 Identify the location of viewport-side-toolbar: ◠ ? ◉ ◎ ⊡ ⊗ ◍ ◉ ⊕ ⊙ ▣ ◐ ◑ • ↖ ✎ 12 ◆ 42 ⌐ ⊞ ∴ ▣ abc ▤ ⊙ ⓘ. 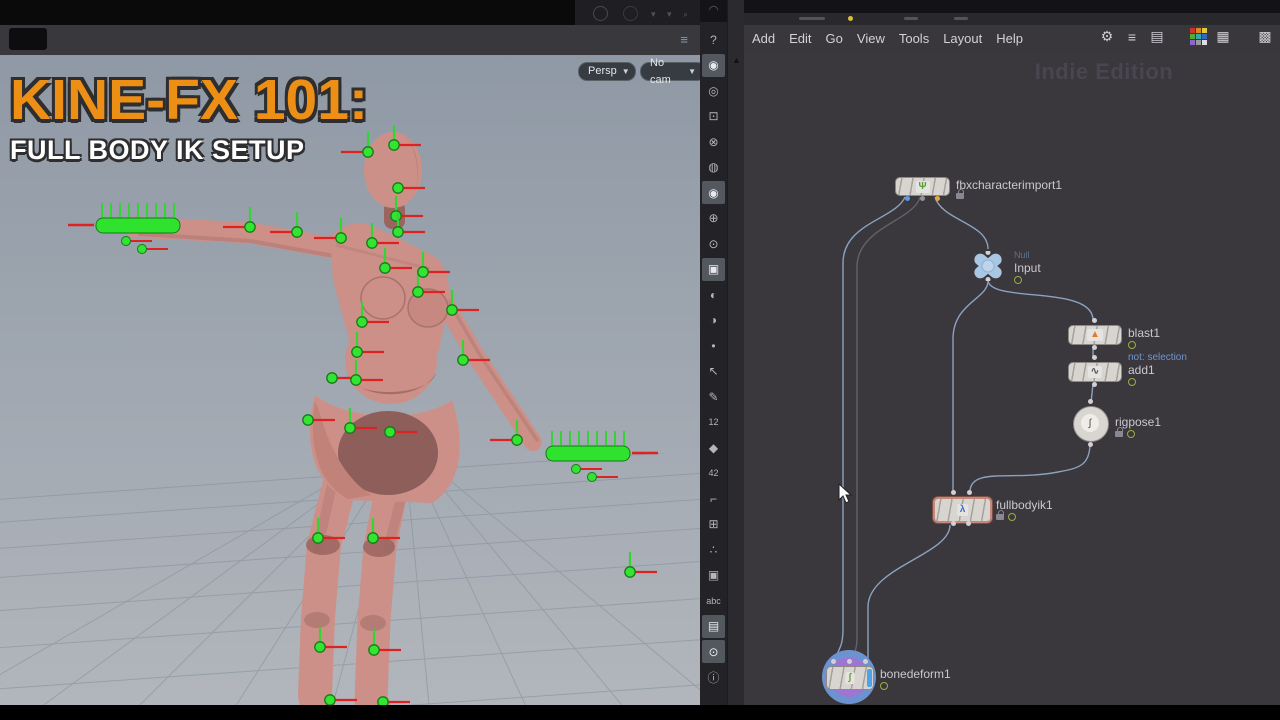
(713, 352).